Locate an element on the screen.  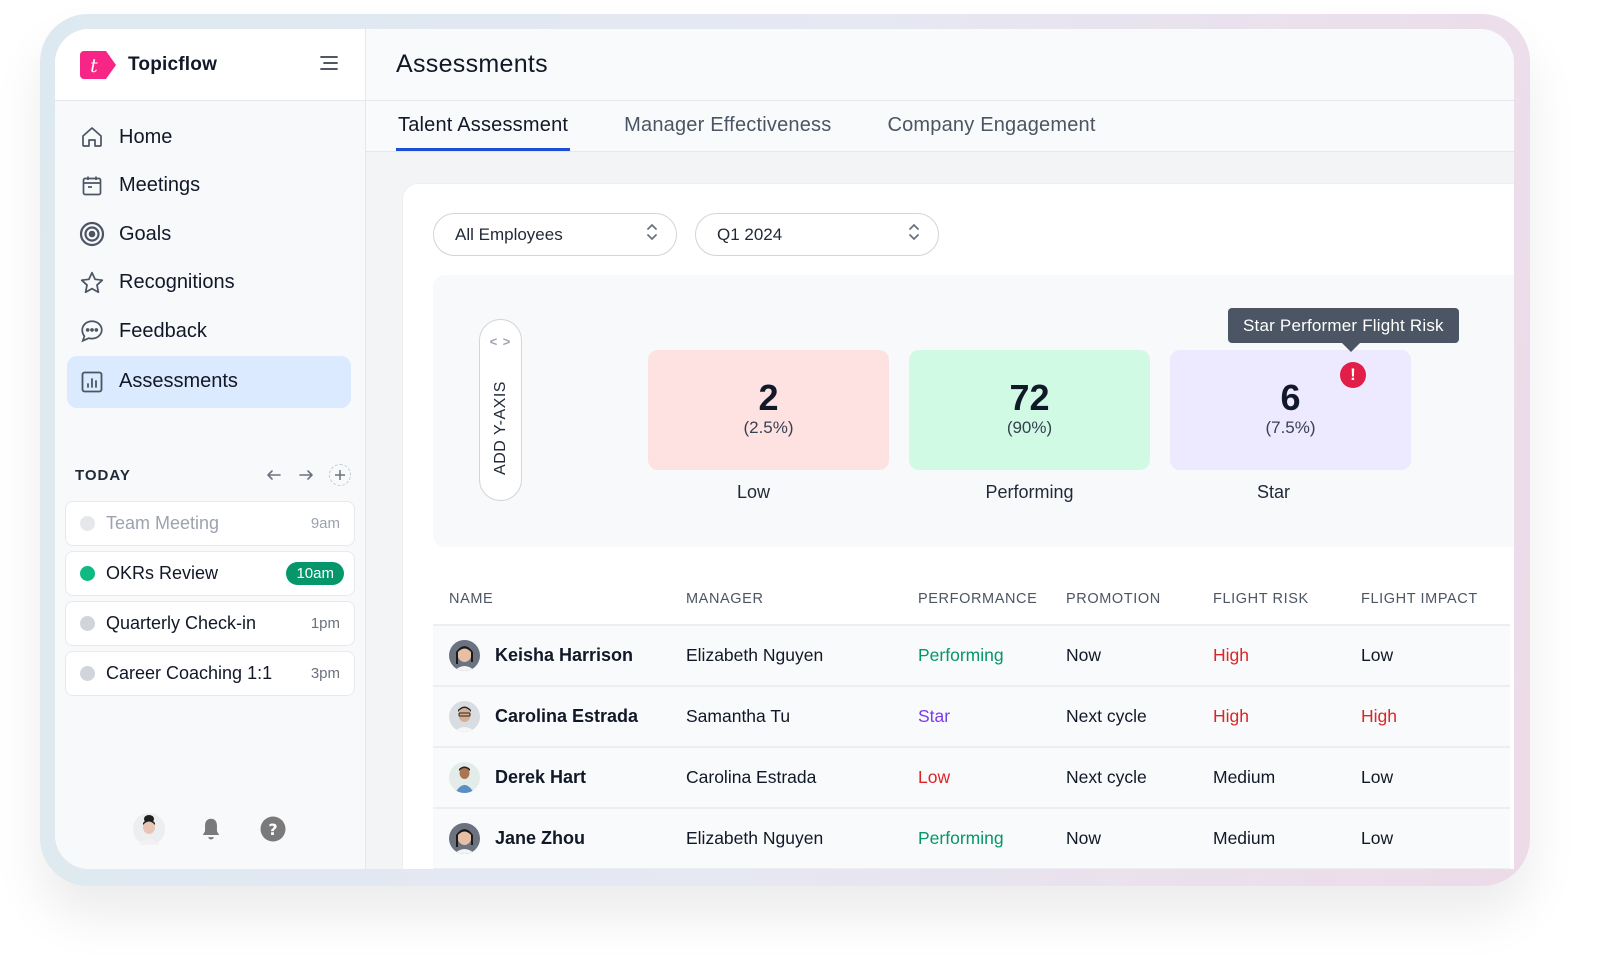
tab-manager-effectiveness: Manager Effectiveness is located at coordinates (727, 132).